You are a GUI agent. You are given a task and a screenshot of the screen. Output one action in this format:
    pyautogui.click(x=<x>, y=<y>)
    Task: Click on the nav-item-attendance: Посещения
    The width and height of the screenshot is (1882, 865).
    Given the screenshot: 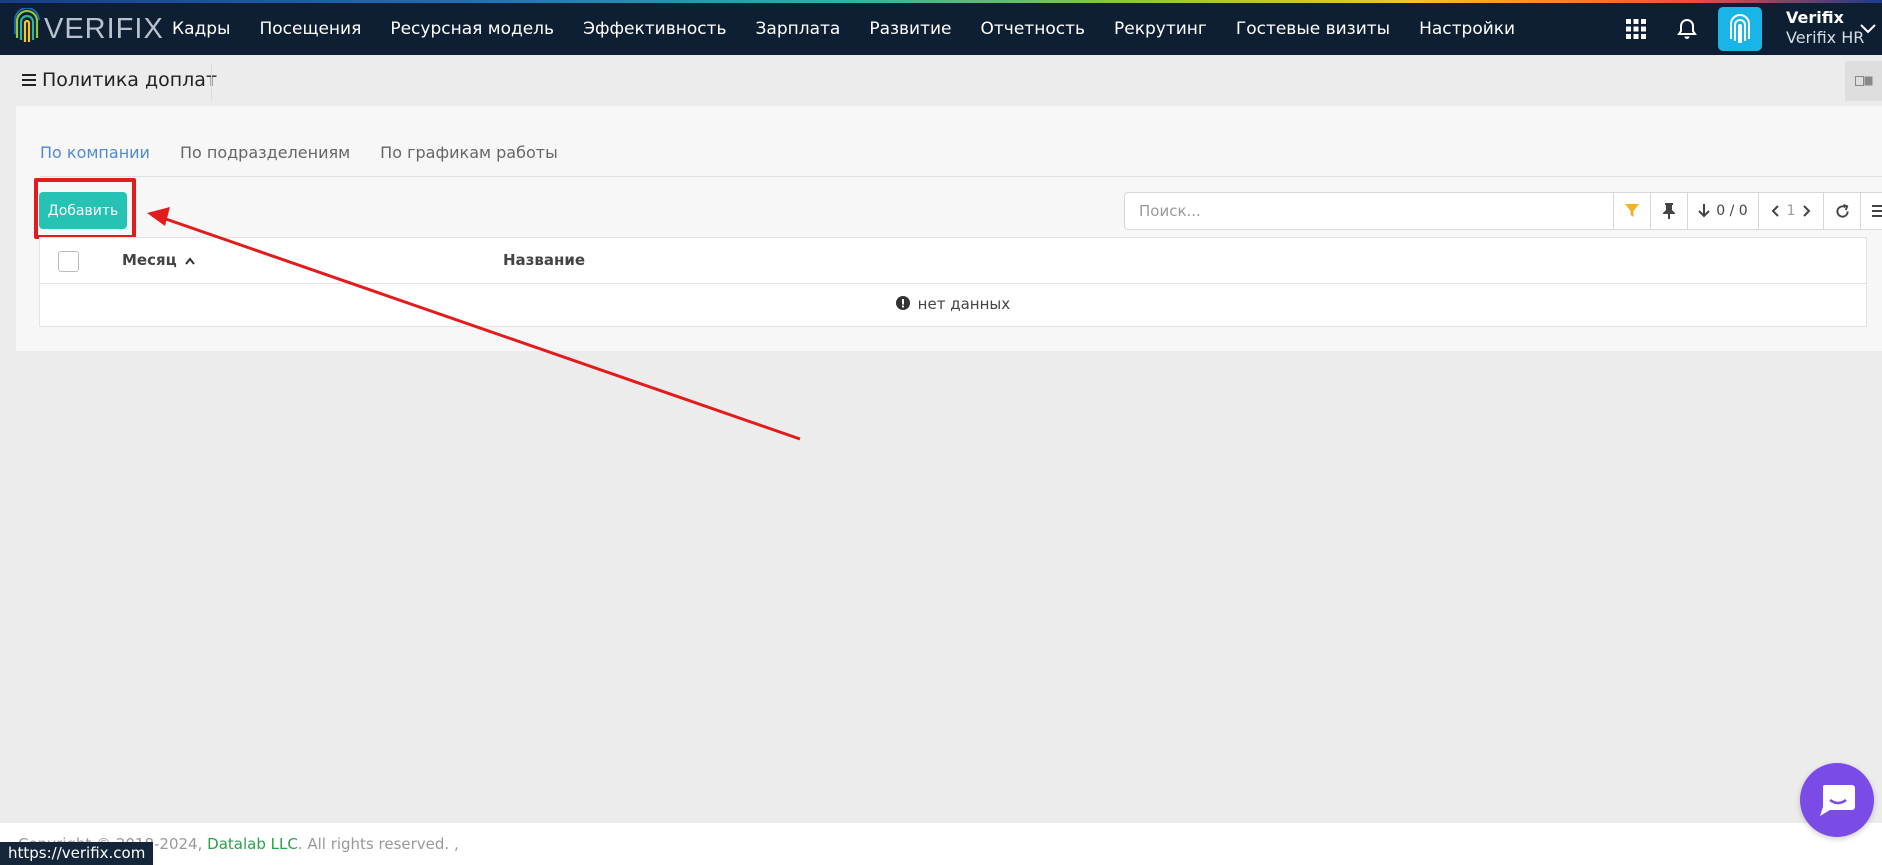 What is the action you would take?
    pyautogui.click(x=310, y=29)
    